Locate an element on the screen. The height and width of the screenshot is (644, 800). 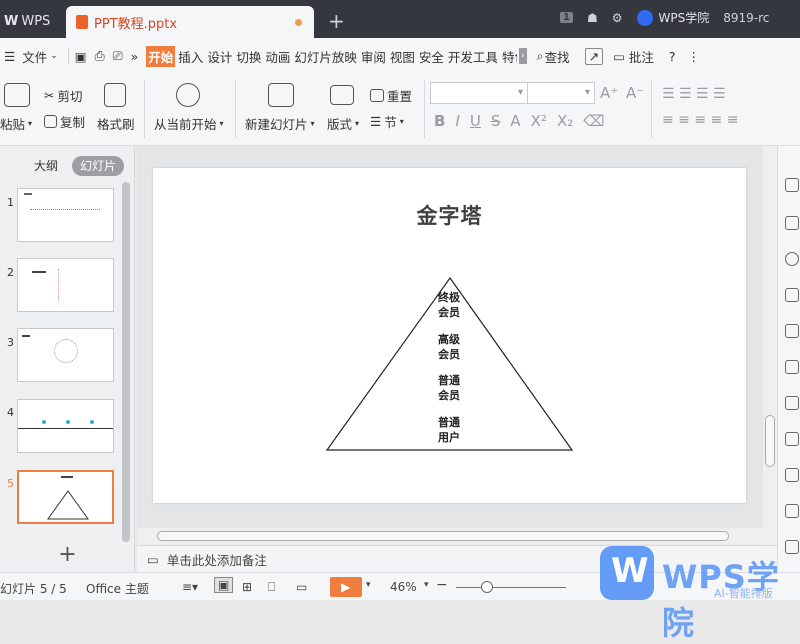
theme-name: Office 主题 is located at coordinates (117, 588).